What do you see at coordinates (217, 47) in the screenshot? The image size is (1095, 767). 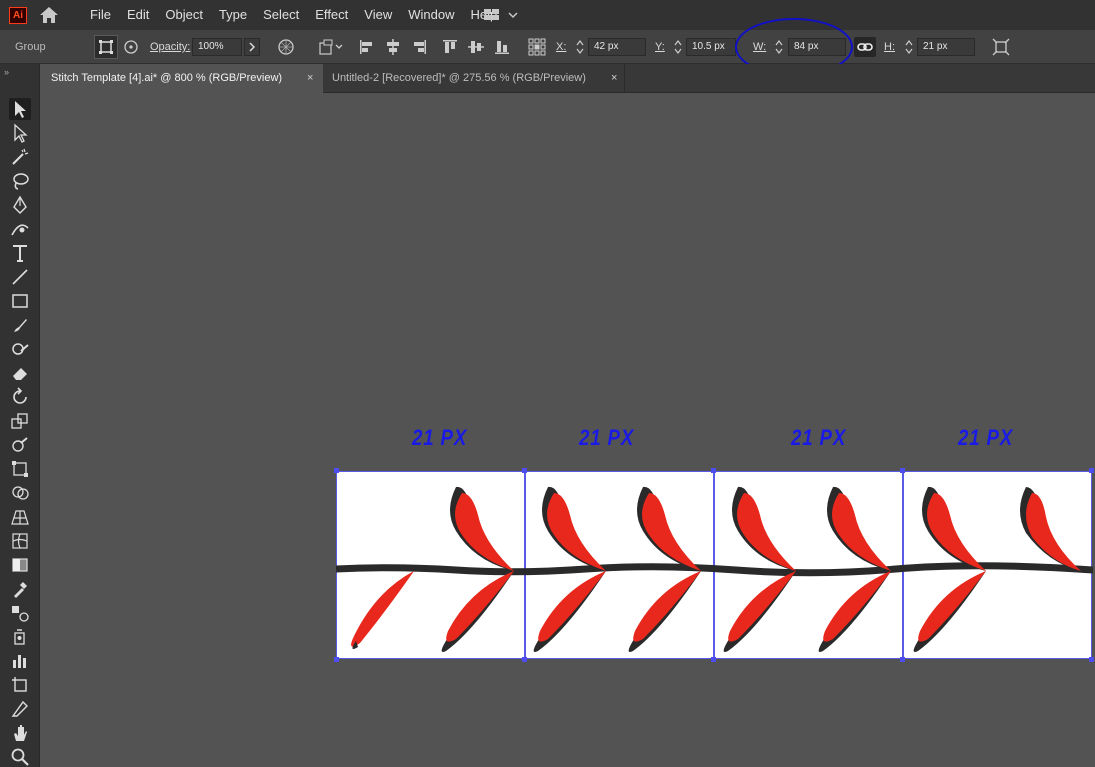 I see `opacity-input: 100%` at bounding box center [217, 47].